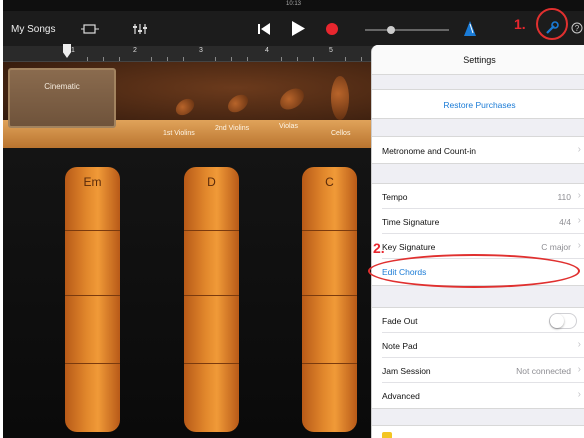 The image size is (584, 438). Describe the element at coordinates (135, 50) in the screenshot. I see `ruler-mark: 2` at that location.